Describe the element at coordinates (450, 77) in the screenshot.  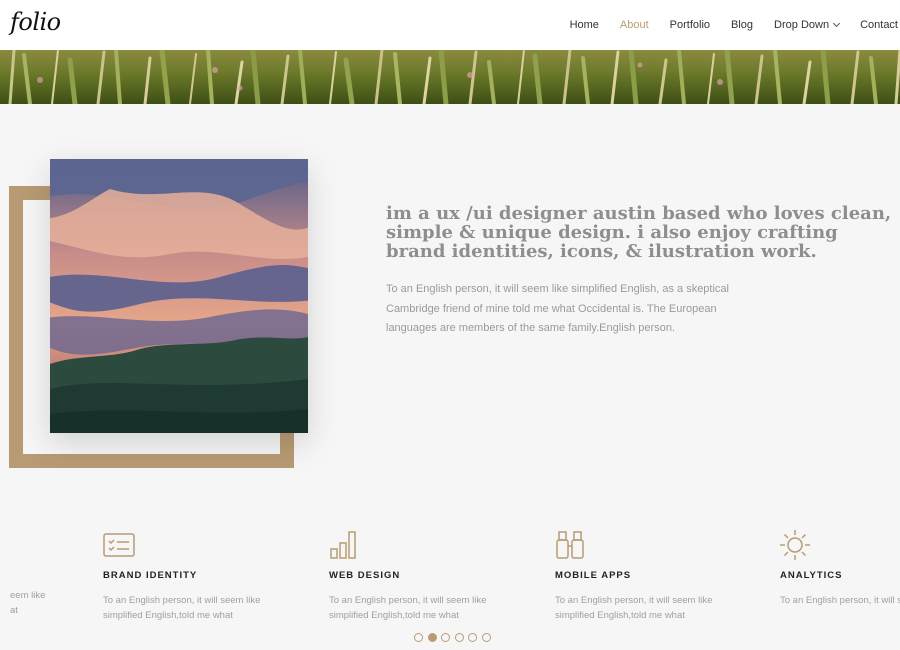
I see `hero-banner-image` at that location.